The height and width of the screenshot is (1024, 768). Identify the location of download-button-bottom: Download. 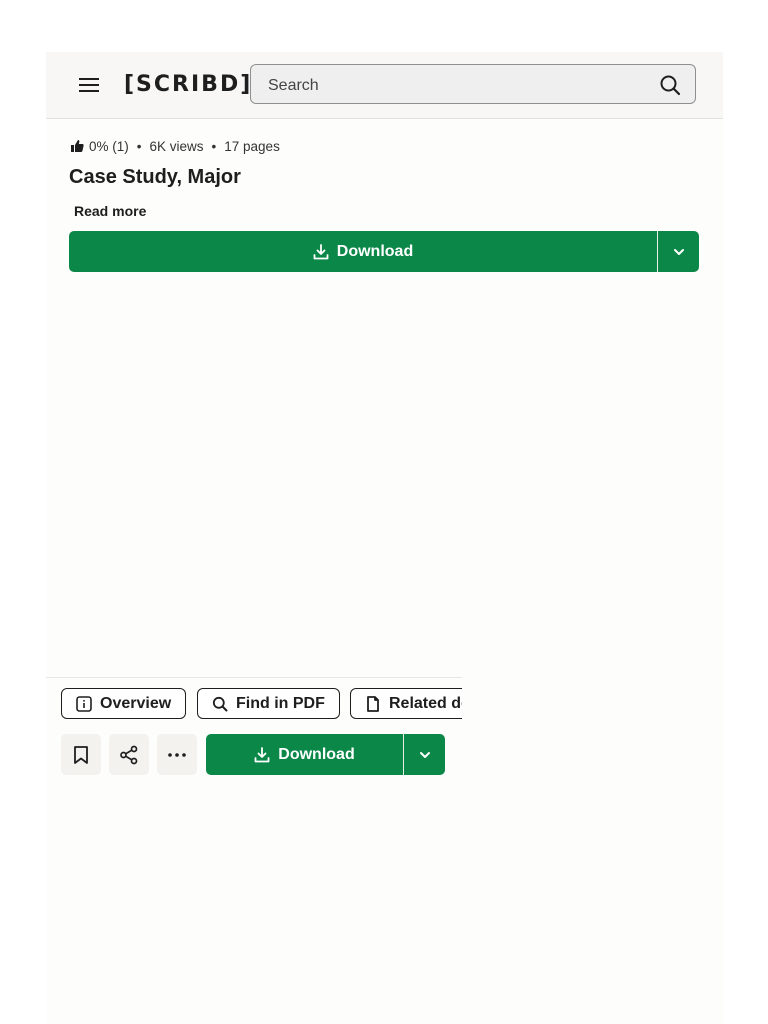
(304, 754).